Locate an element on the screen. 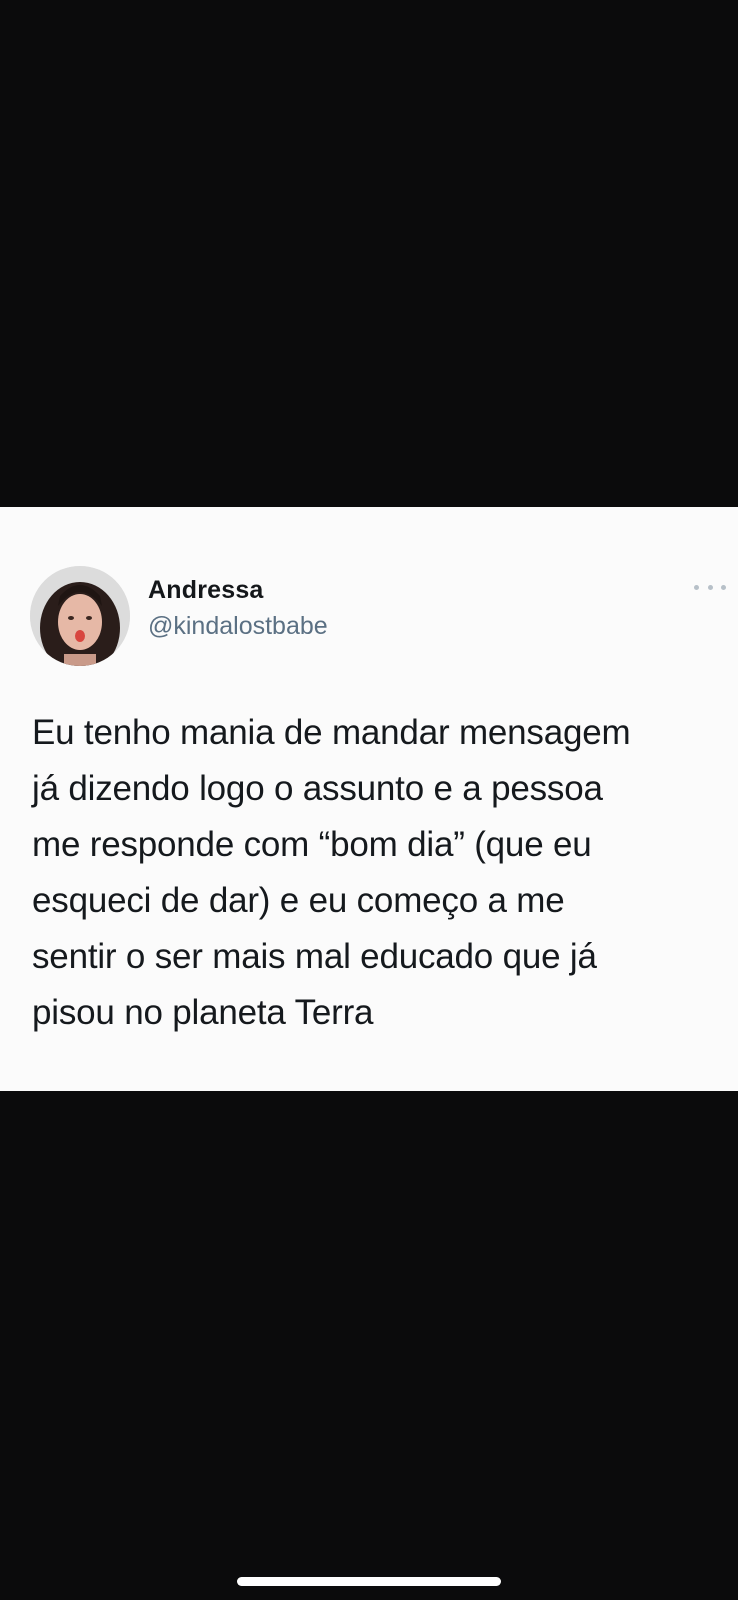  profile-photo is located at coordinates (80, 616).